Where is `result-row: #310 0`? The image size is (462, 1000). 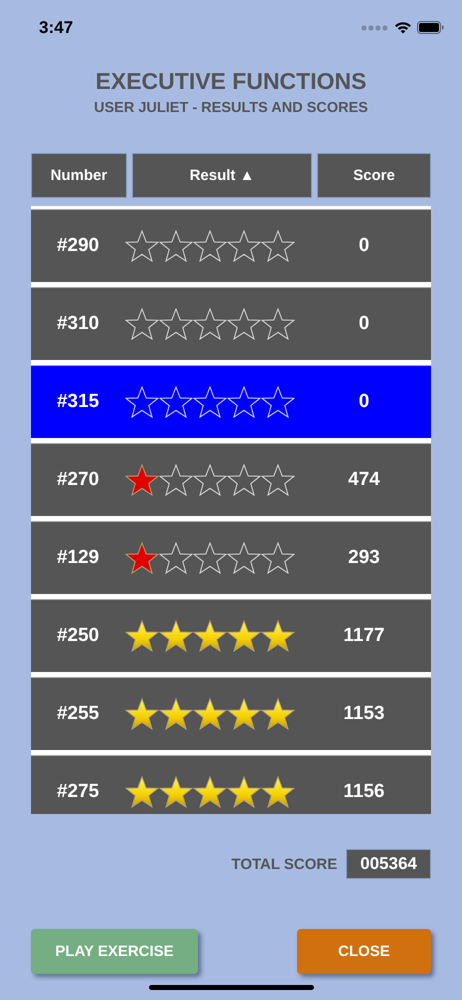
result-row: #310 0 is located at coordinates (231, 323).